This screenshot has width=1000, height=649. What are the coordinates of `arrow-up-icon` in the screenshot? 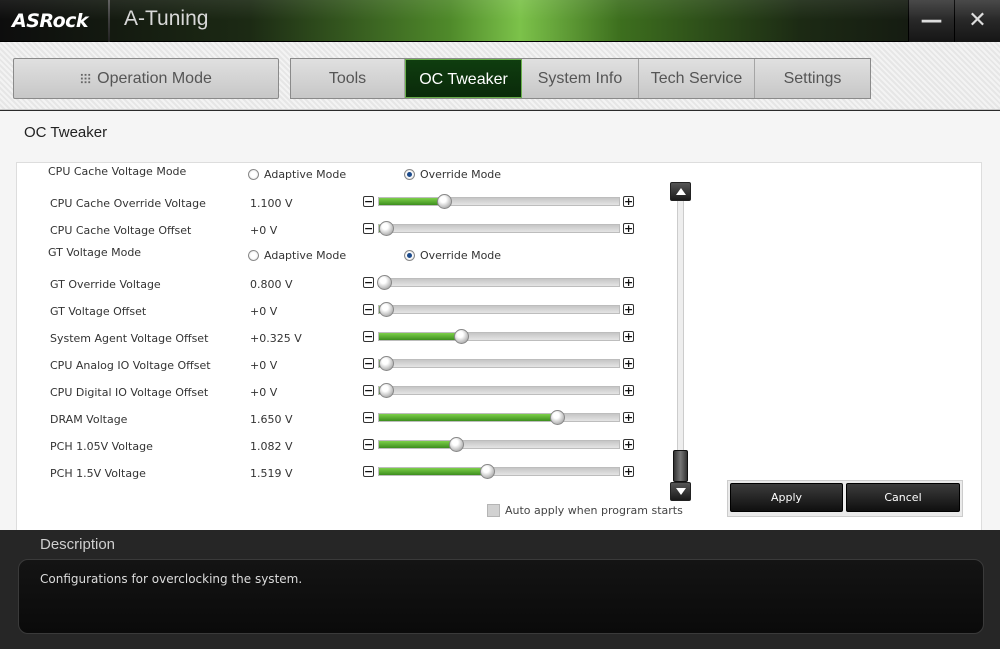 It's located at (680, 191).